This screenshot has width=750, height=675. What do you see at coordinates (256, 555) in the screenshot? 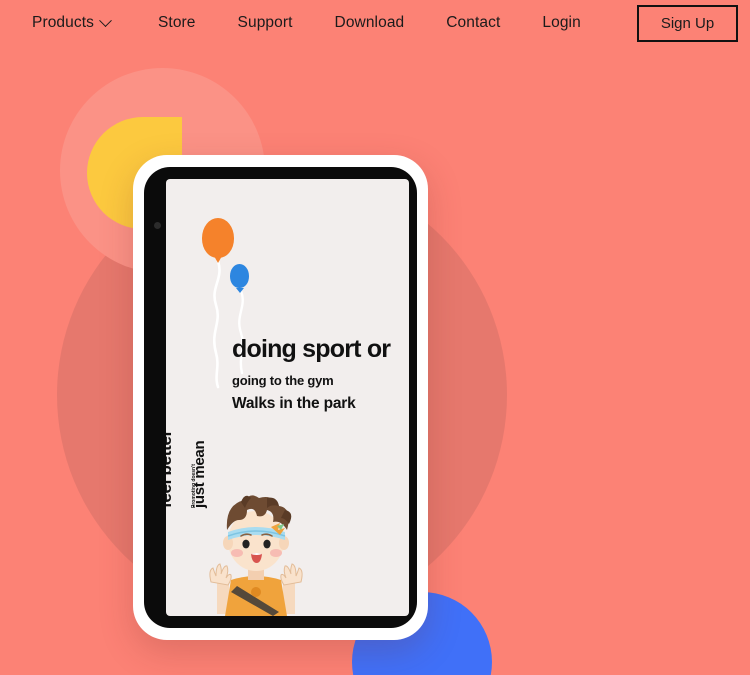
I see `cartoon-boy-illustration` at bounding box center [256, 555].